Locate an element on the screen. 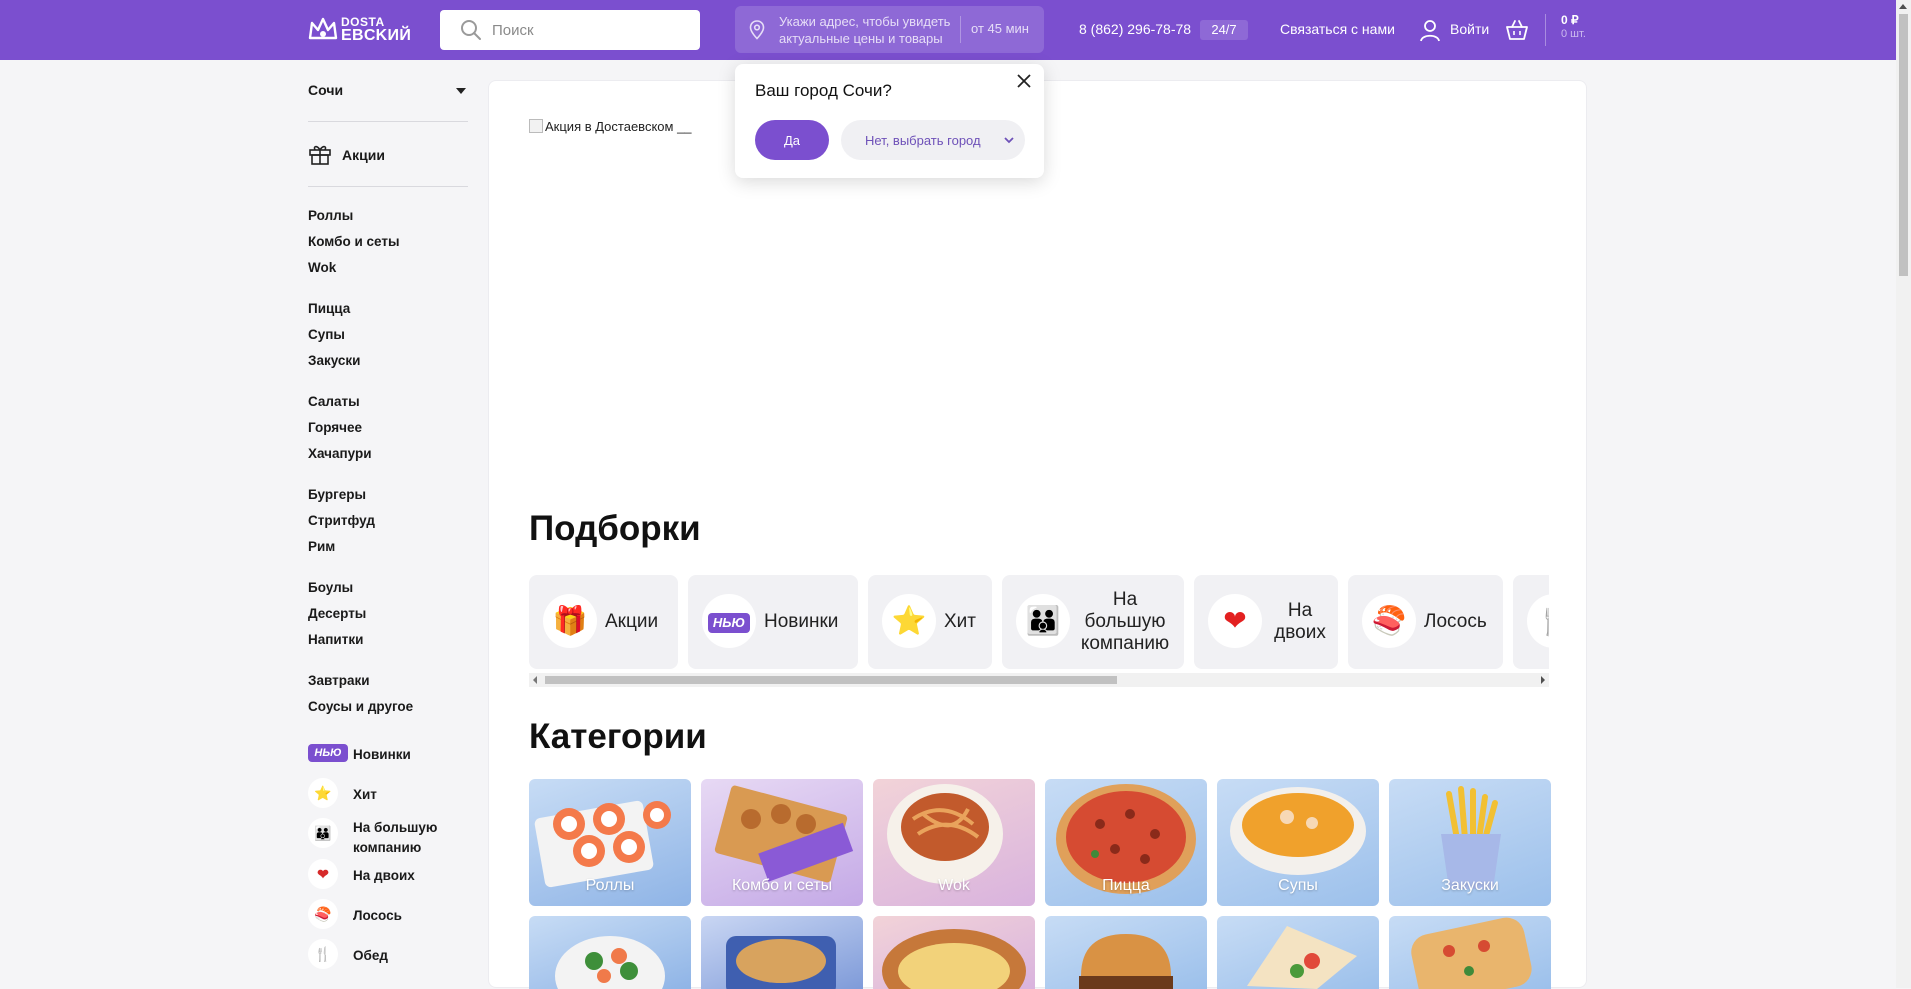  city-name: Сочи is located at coordinates (326, 90).